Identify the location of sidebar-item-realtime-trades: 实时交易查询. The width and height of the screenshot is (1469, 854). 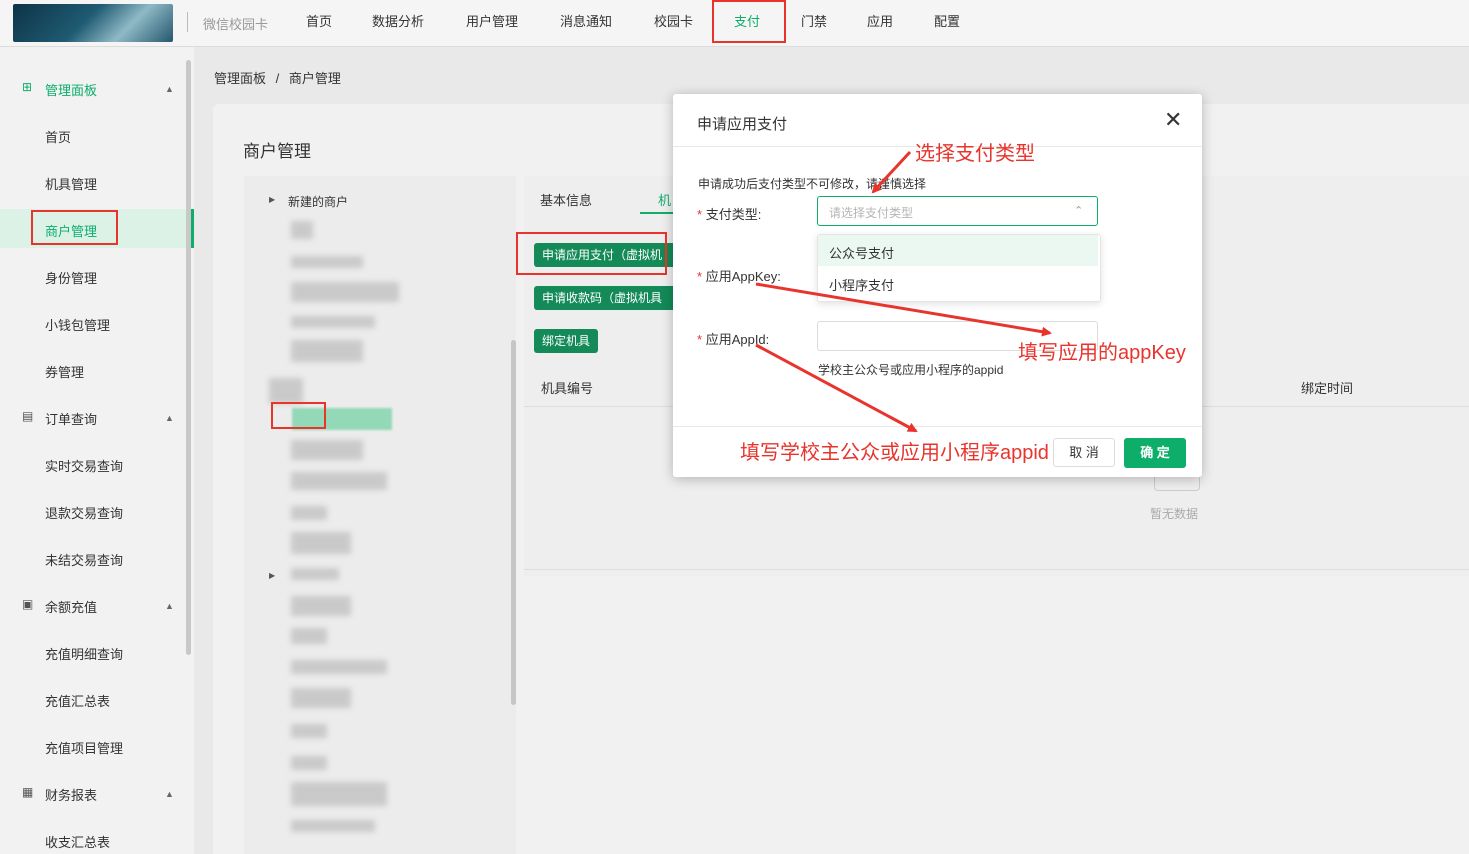
(84, 465).